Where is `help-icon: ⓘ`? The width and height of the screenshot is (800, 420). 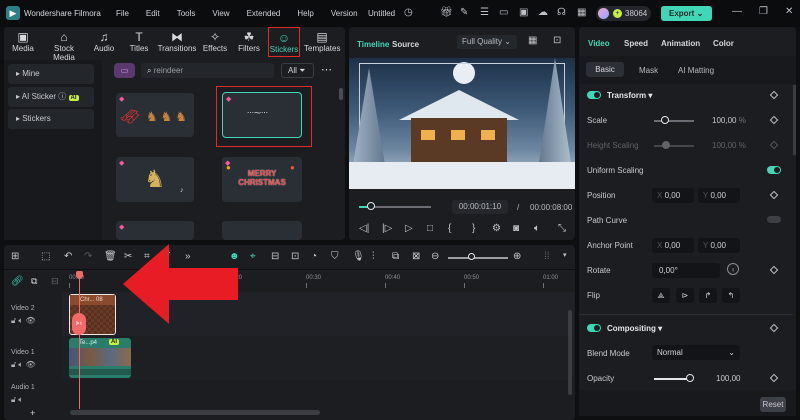
help-icon: ⓘ is located at coordinates (62, 96).